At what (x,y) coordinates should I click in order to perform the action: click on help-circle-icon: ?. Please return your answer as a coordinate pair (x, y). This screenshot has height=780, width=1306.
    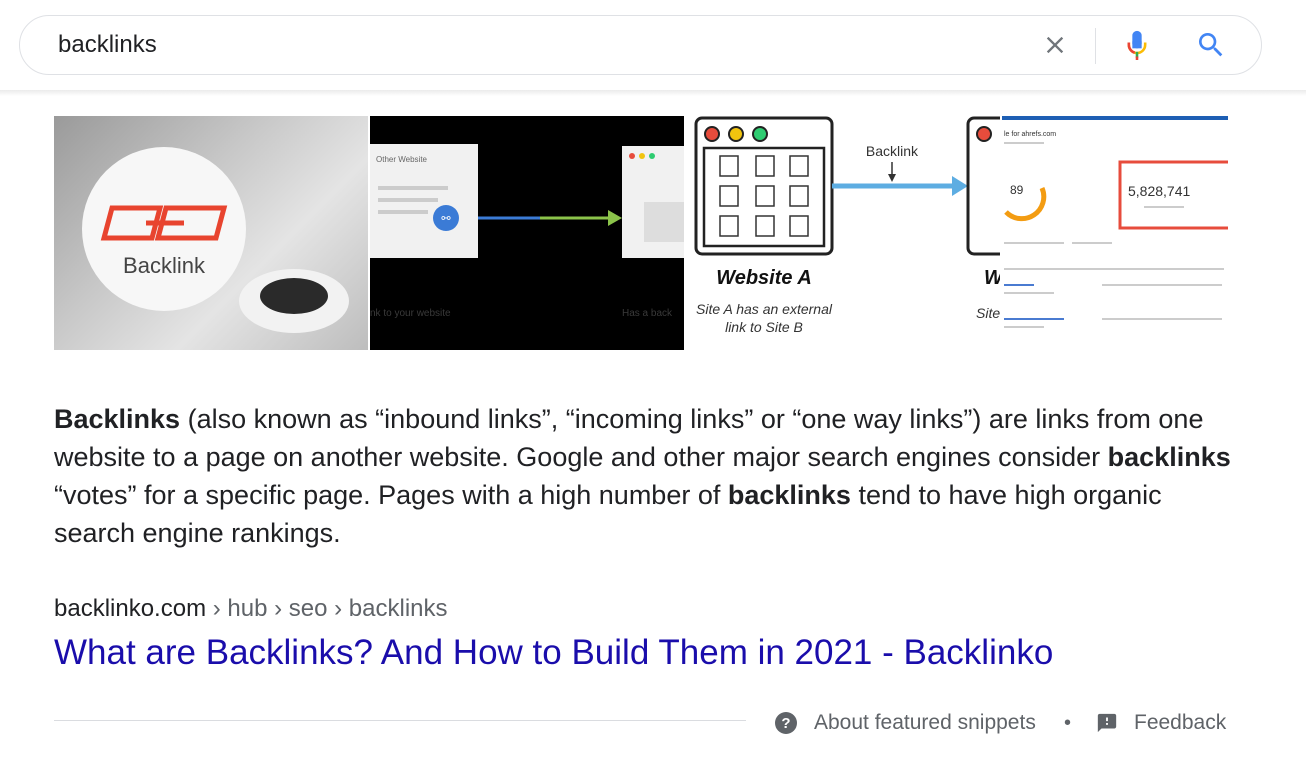
    Looking at the image, I should click on (786, 723).